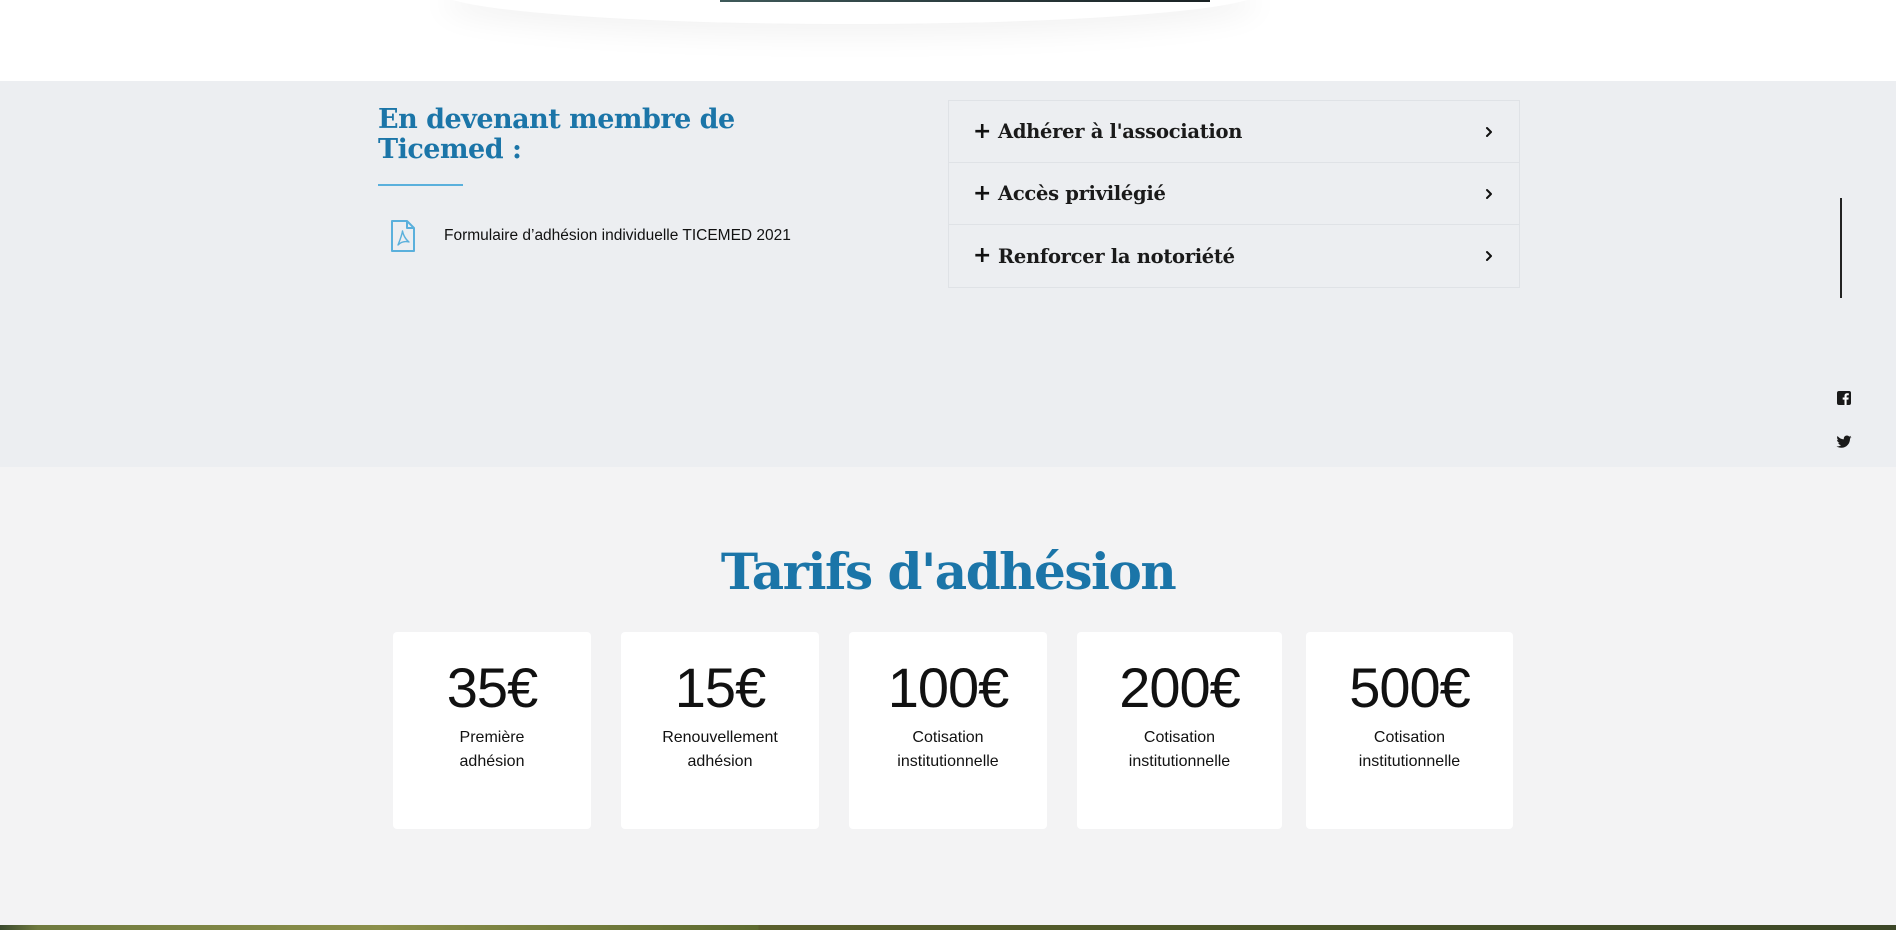 Image resolution: width=1896 pixels, height=930 pixels. I want to click on membership-title-divider, so click(420, 185).